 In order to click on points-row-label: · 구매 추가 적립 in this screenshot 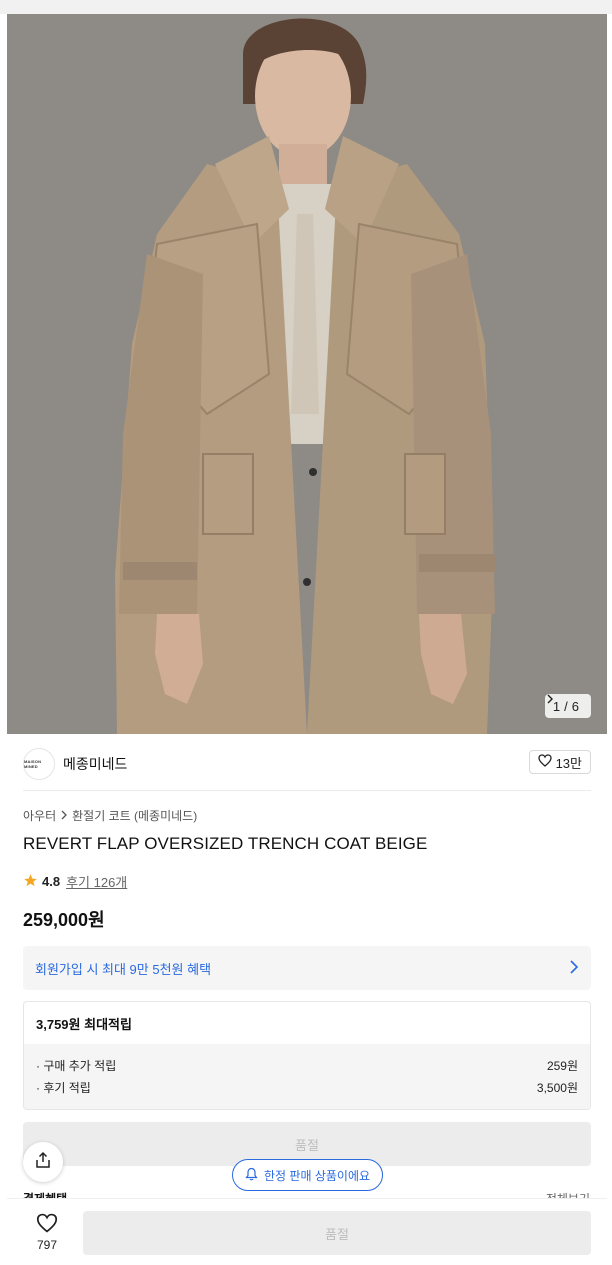, I will do `click(76, 1065)`.